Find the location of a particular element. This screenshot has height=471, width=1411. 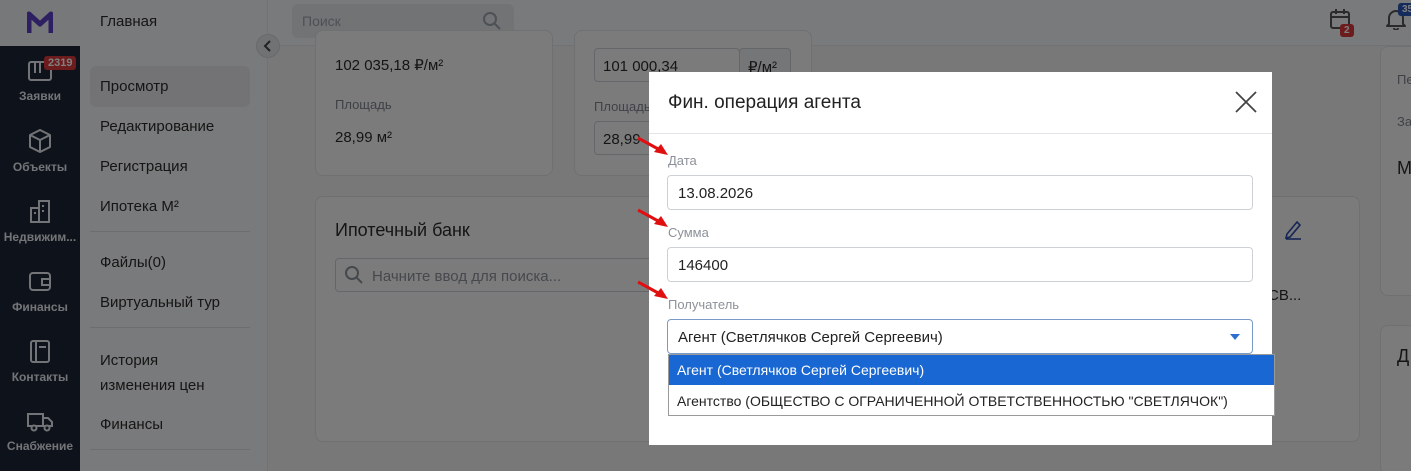

close-icon is located at coordinates (1246, 102).